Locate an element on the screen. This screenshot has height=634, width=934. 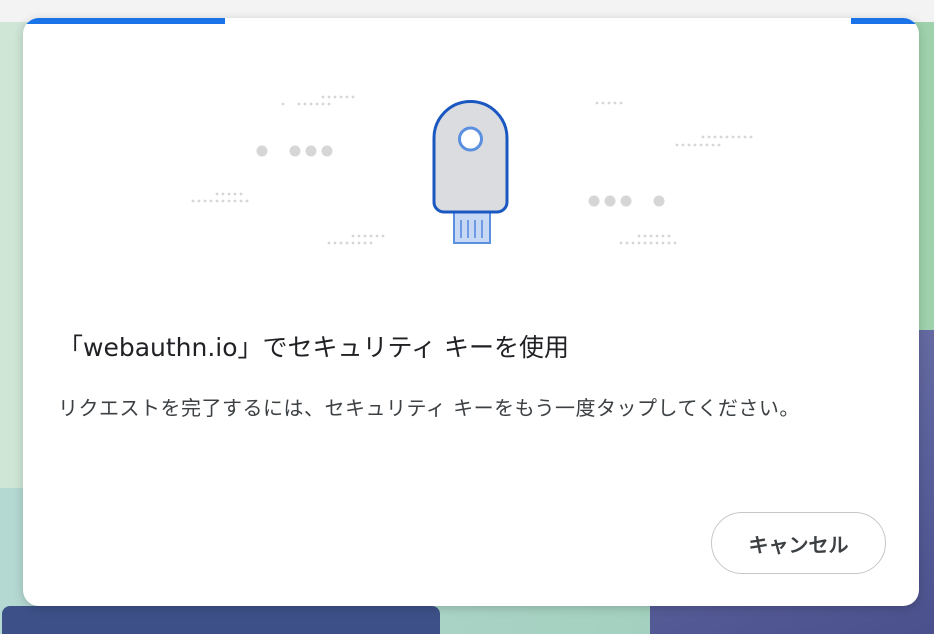
background-blue-card is located at coordinates (221, 620).